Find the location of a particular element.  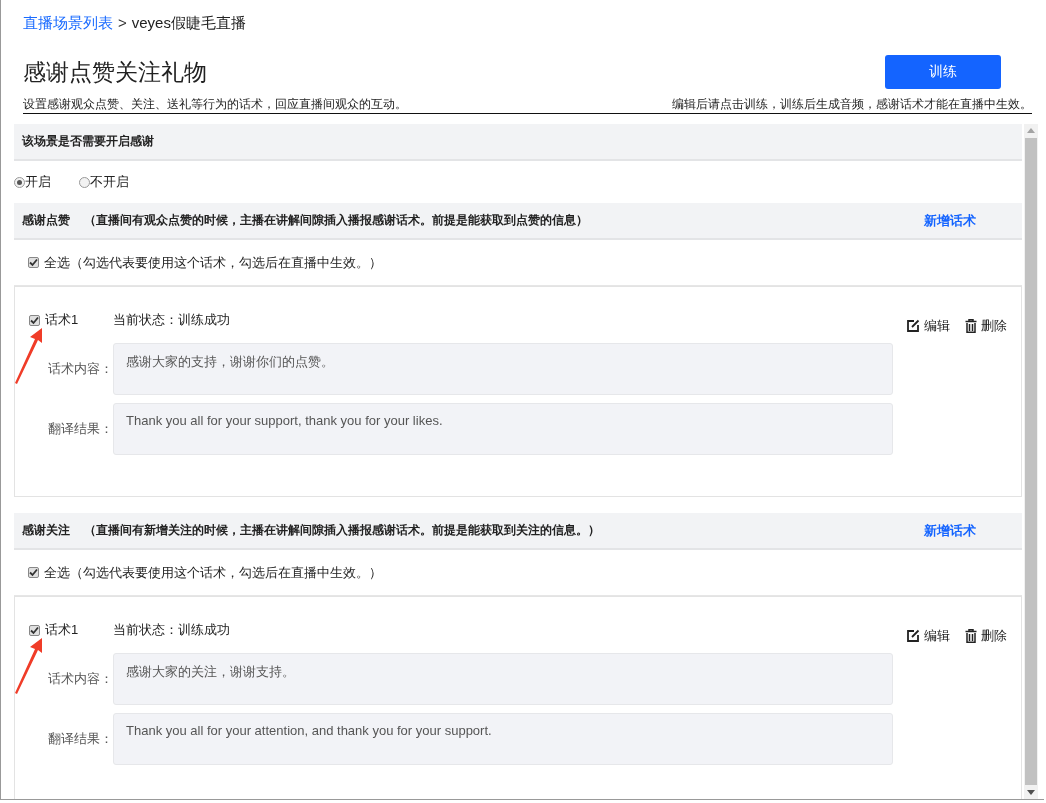

text-field: 感谢大家的支持，谢谢你们的点赞。 is located at coordinates (503, 369).